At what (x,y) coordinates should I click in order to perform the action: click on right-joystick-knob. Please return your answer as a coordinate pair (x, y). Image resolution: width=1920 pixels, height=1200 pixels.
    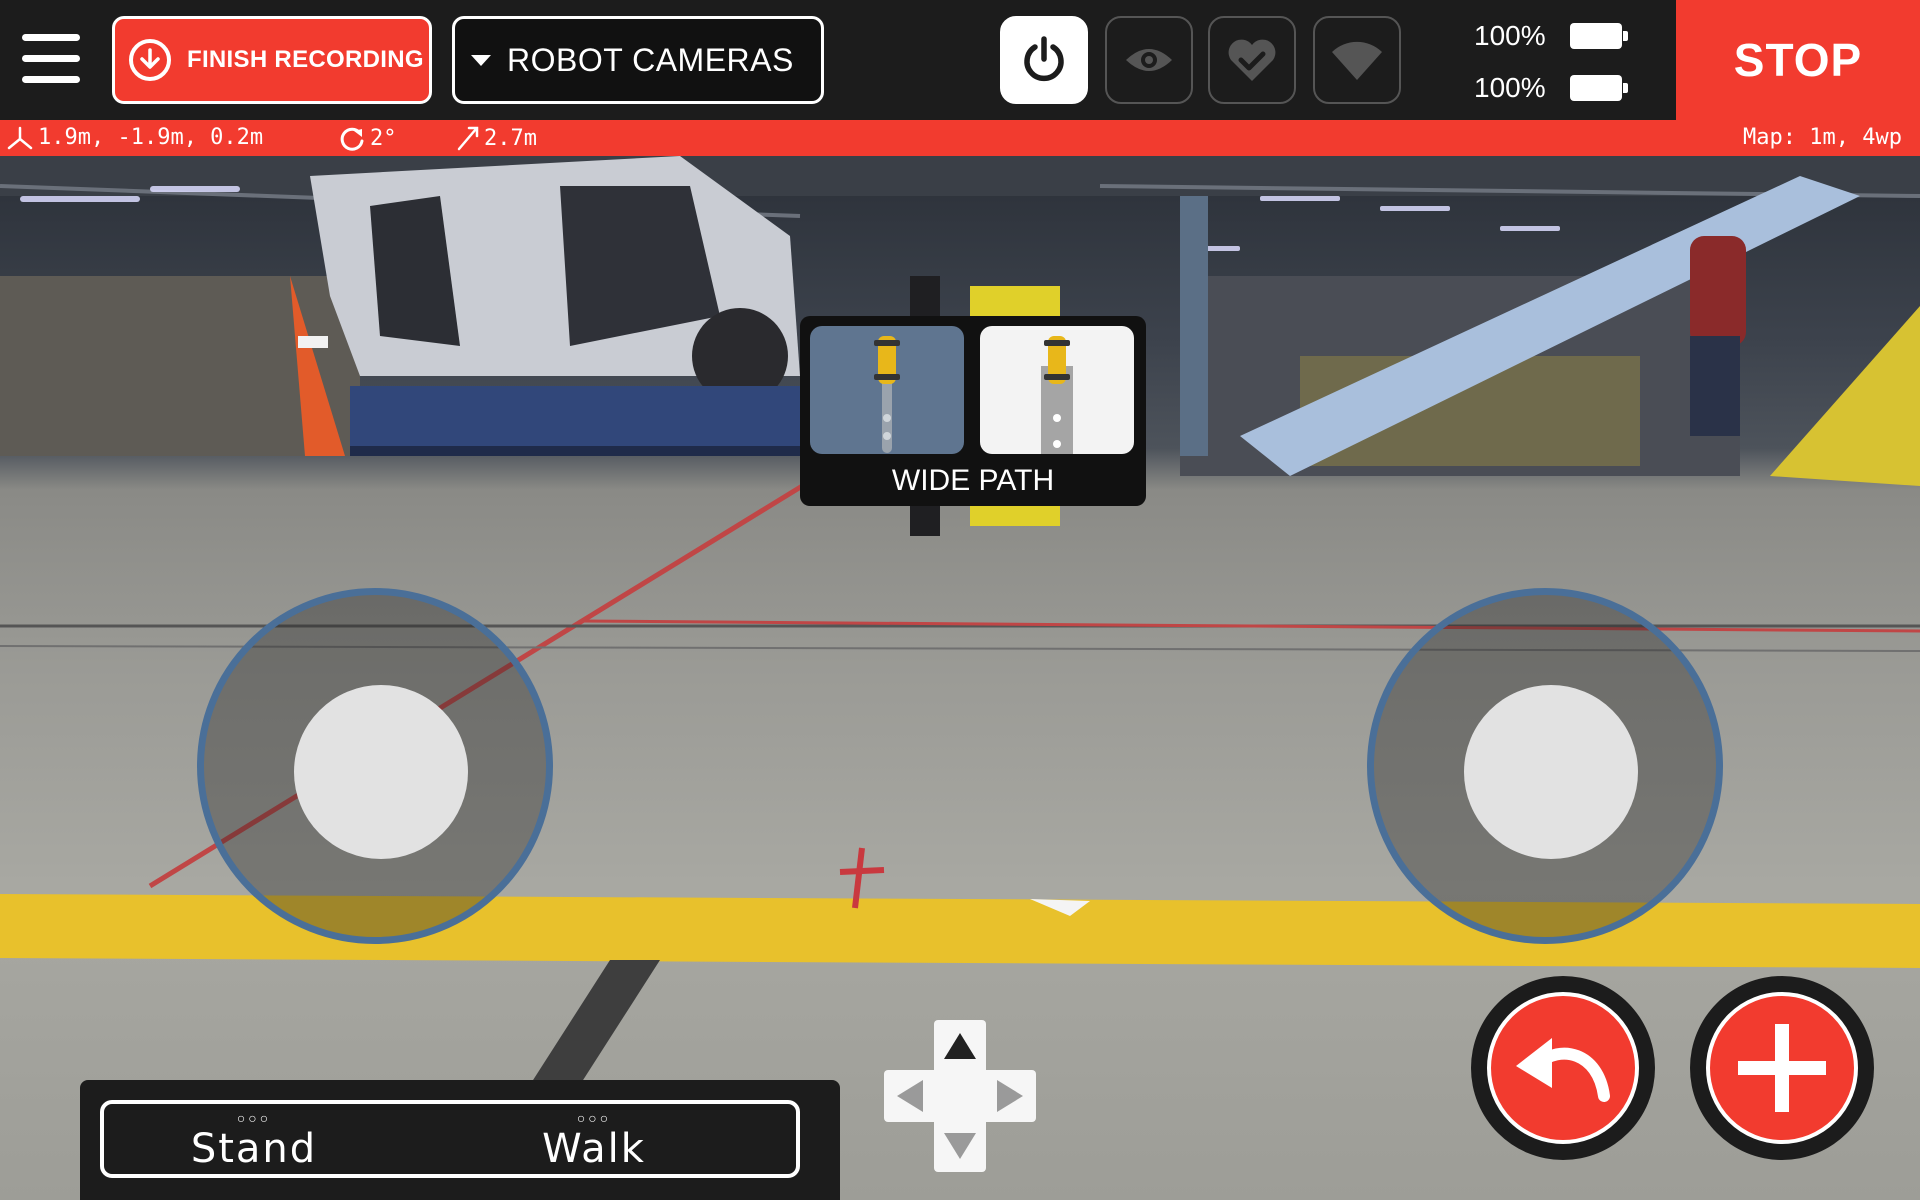
    Looking at the image, I should click on (1551, 772).